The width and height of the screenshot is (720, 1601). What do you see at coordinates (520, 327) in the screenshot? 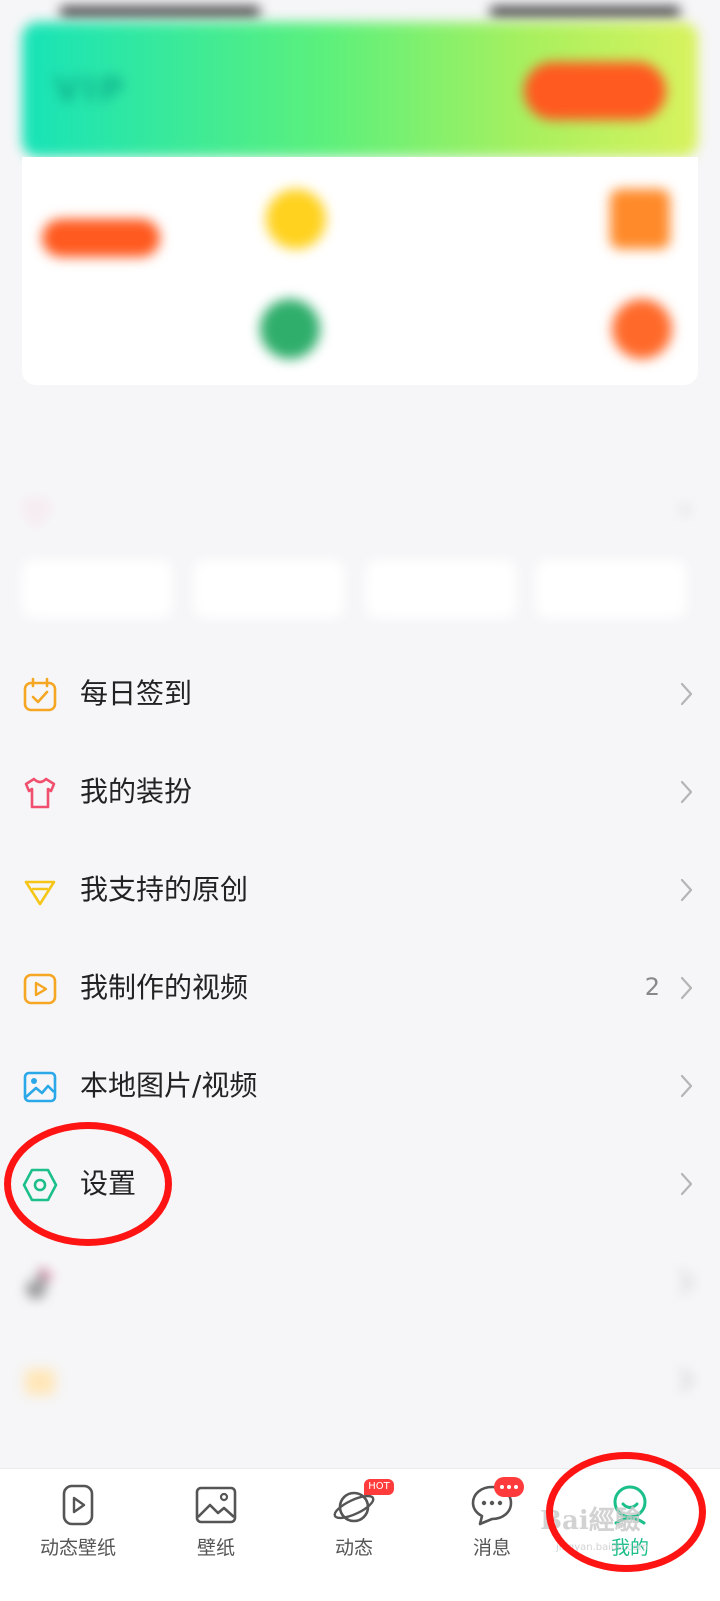
I see `card-medal` at bounding box center [520, 327].